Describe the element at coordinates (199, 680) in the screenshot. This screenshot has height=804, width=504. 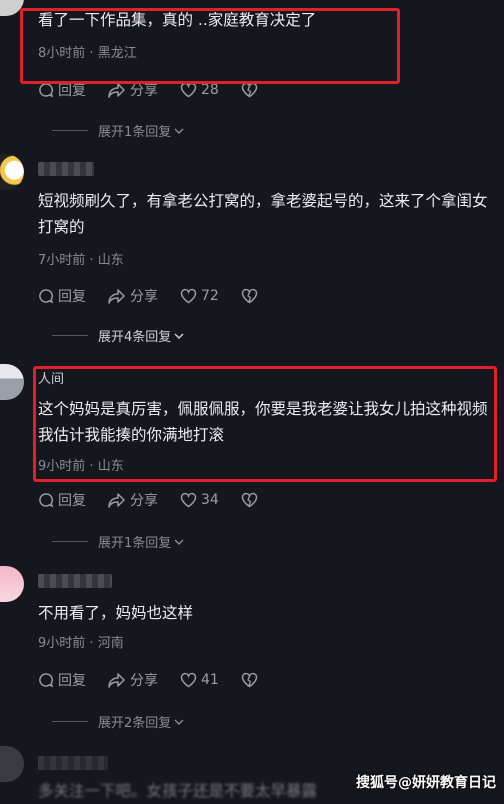
I see `like-button: 41` at that location.